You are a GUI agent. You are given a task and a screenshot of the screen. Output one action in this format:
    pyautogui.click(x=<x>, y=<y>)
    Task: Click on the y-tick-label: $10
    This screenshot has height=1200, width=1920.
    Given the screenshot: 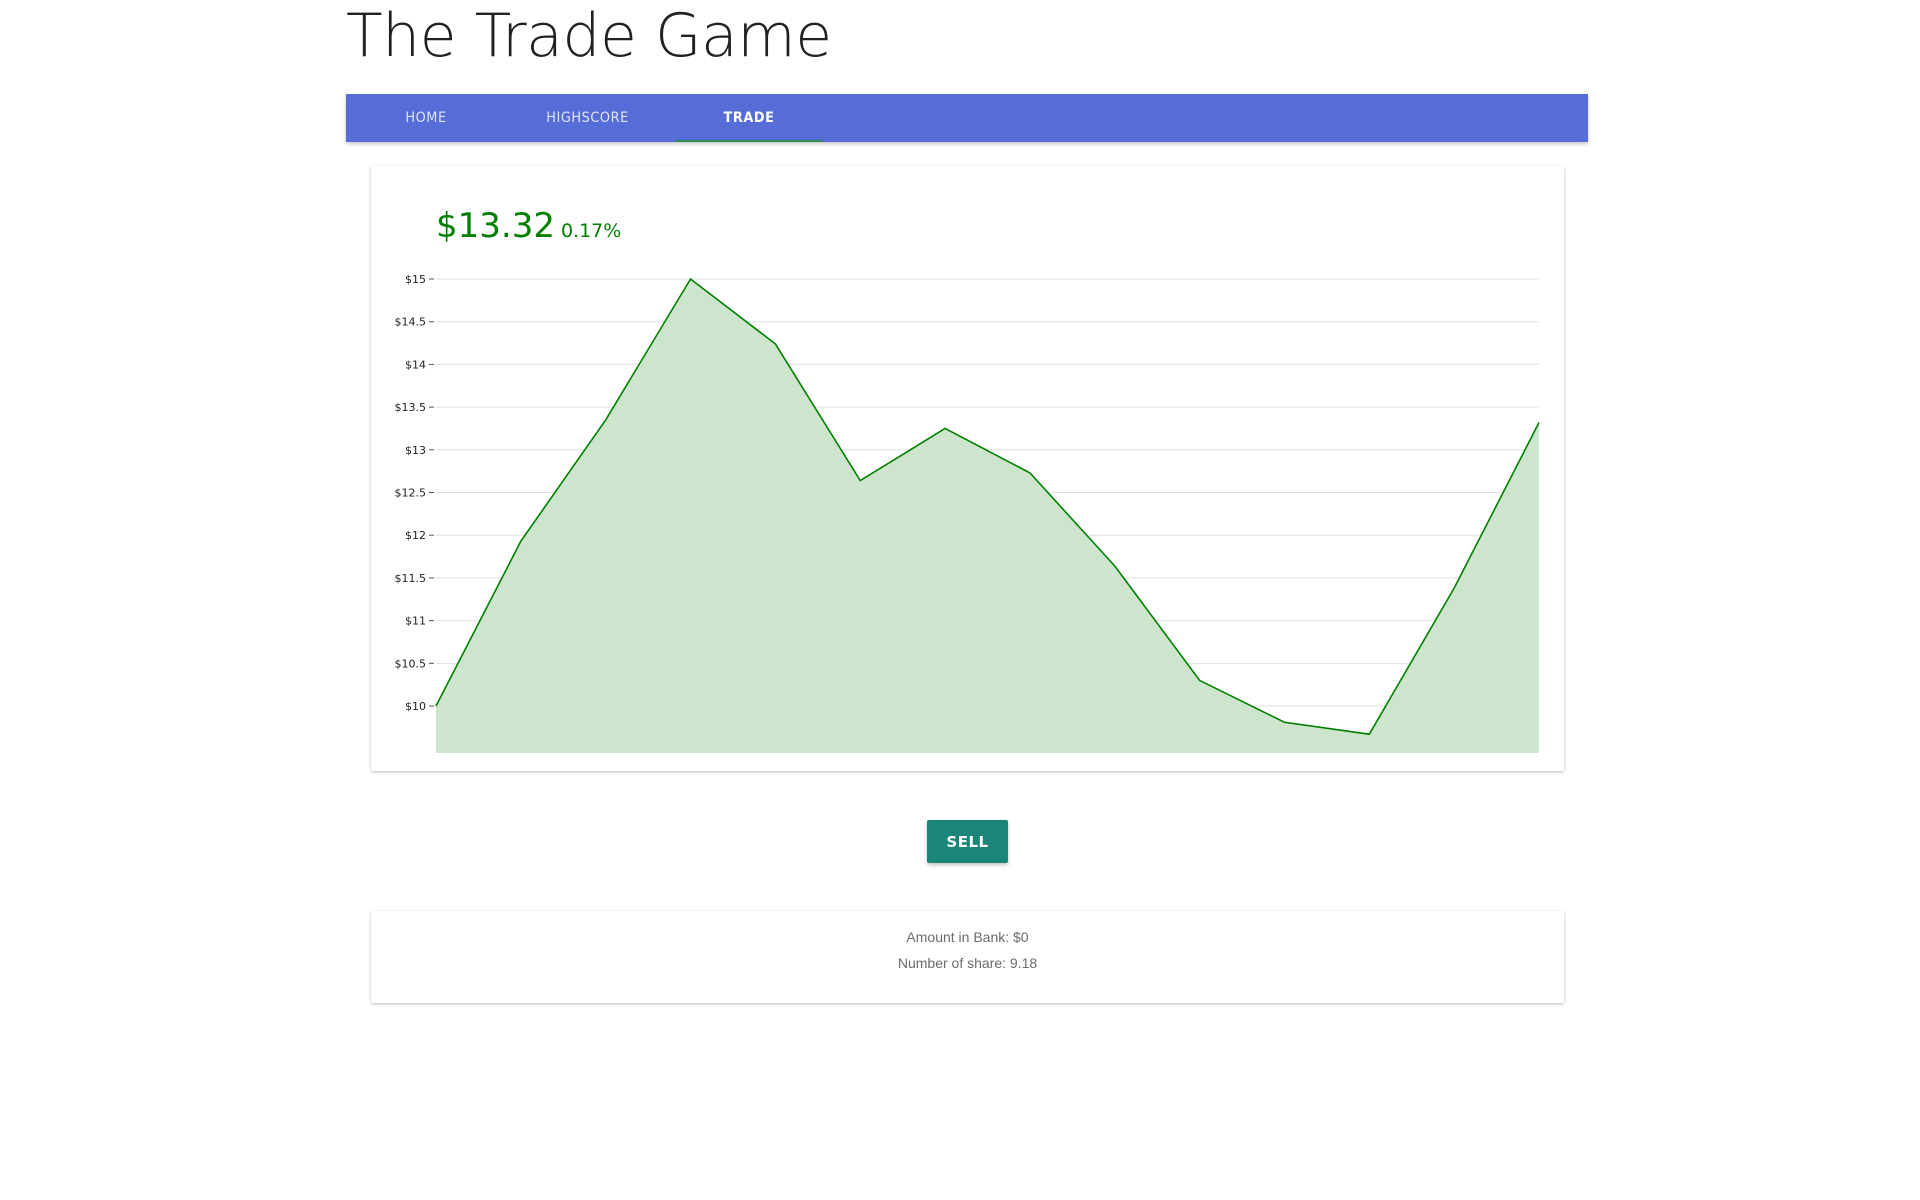 What is the action you would take?
    pyautogui.click(x=415, y=706)
    